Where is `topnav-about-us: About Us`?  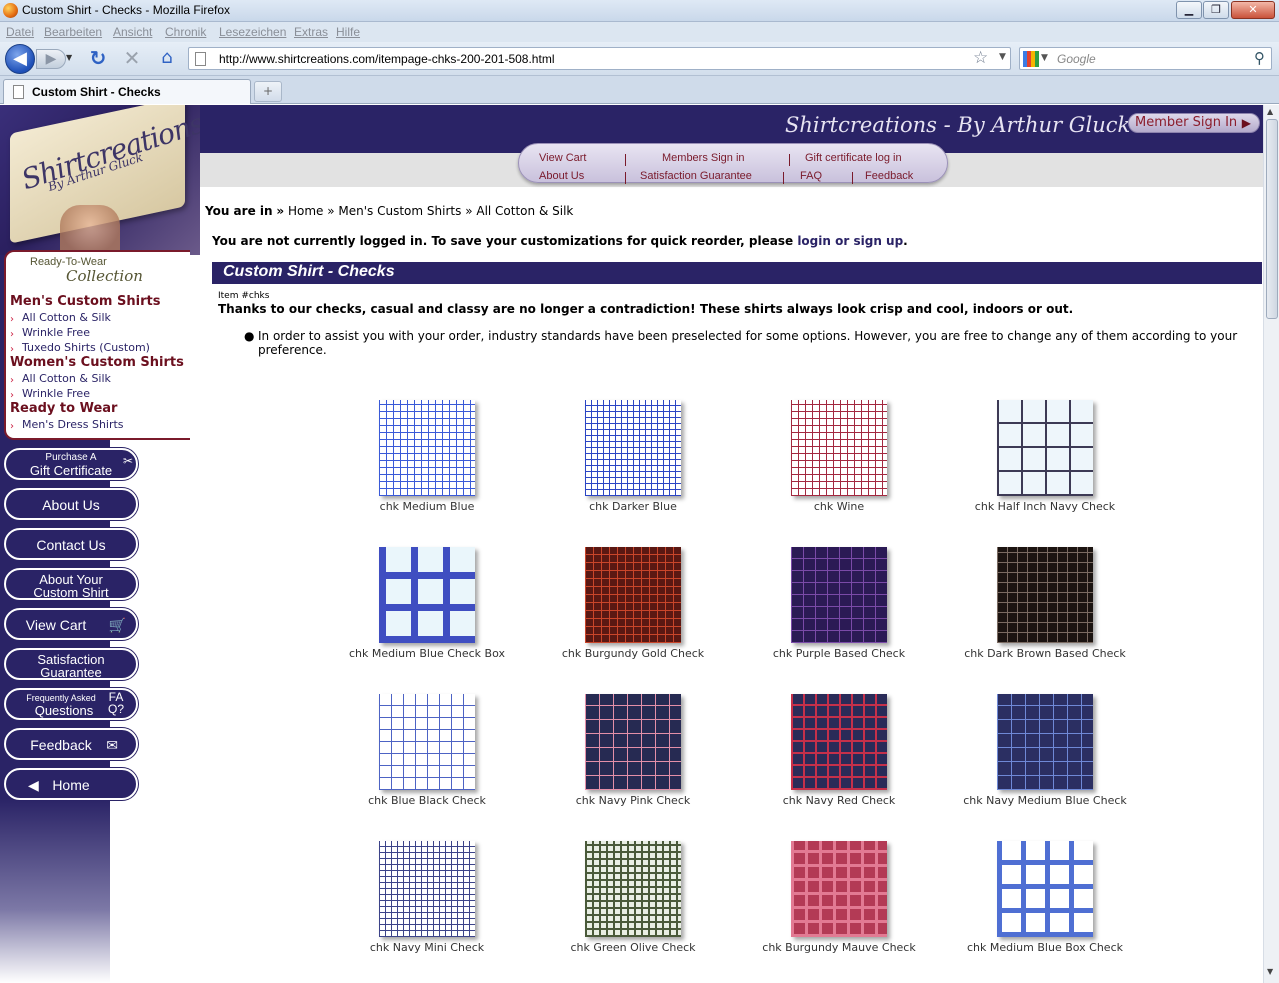
topnav-about-us: About Us is located at coordinates (561, 176).